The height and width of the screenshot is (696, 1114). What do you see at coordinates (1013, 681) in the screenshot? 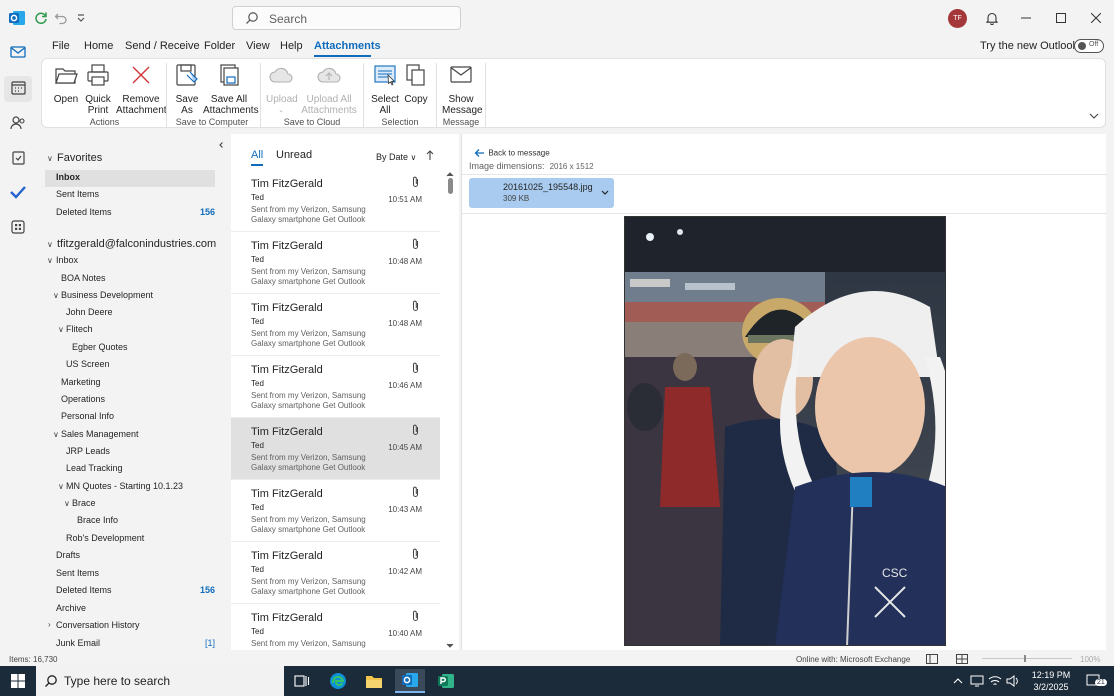
I see `volume-icon` at bounding box center [1013, 681].